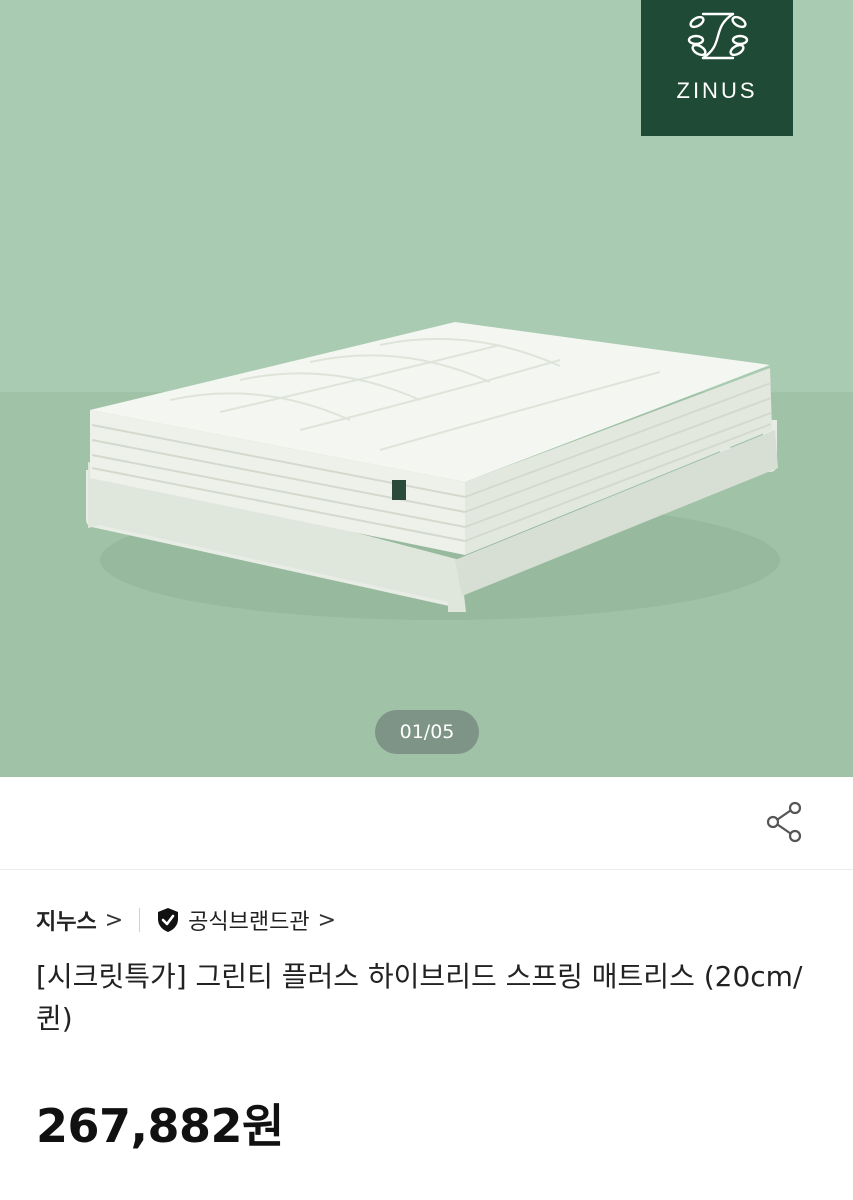 This screenshot has height=1200, width=853. Describe the element at coordinates (140, 920) in the screenshot. I see `divider` at that location.